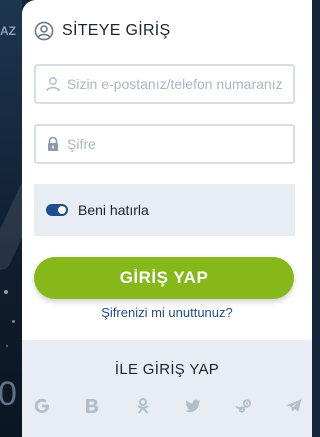 Image resolution: width=320 pixels, height=437 pixels. What do you see at coordinates (8, 394) in the screenshot?
I see `background-number-fragment: 0` at bounding box center [8, 394].